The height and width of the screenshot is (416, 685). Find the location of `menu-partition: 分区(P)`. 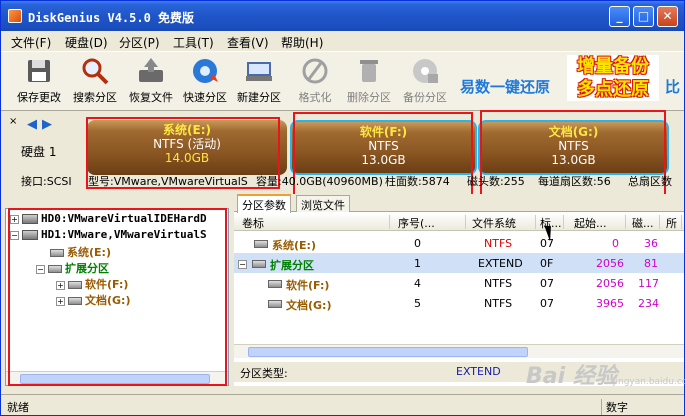

menu-partition: 分区(P) is located at coordinates (139, 42).